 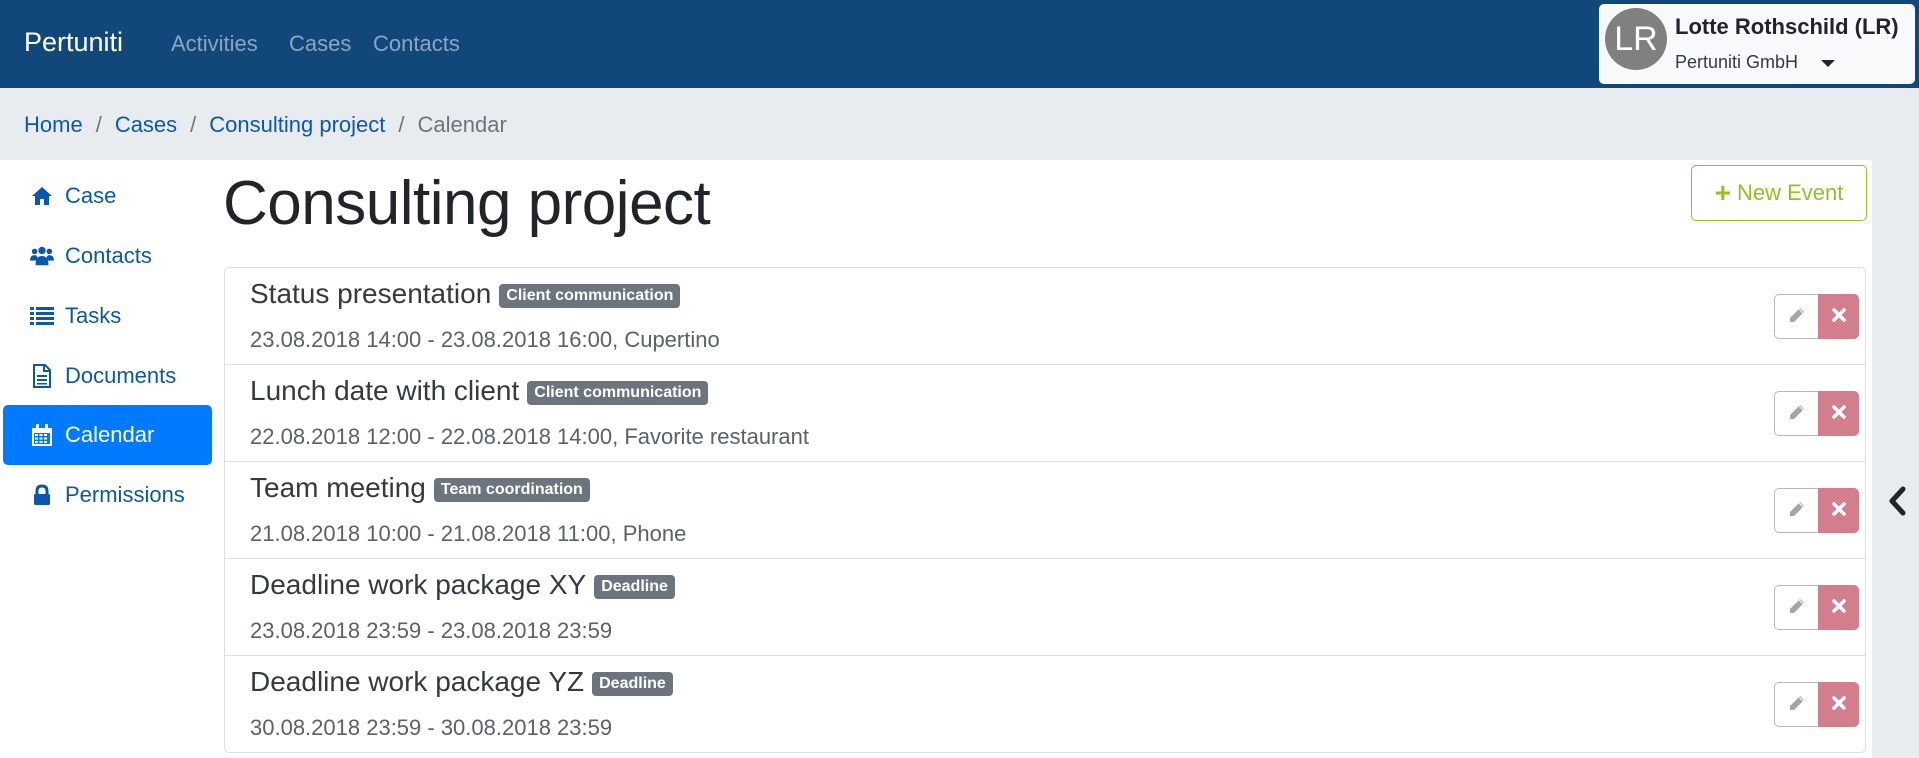 What do you see at coordinates (146, 125) in the screenshot?
I see `breadcrumb-cases: Cases` at bounding box center [146, 125].